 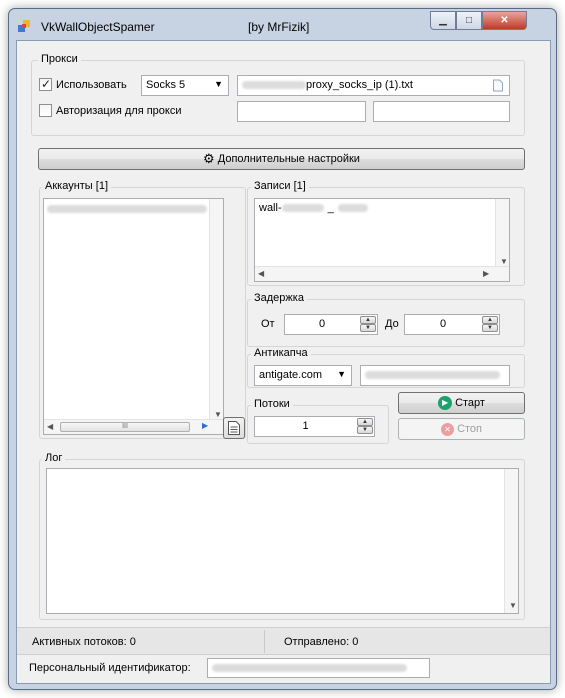 I want to click on list-item: wall- _, so click(x=313, y=208).